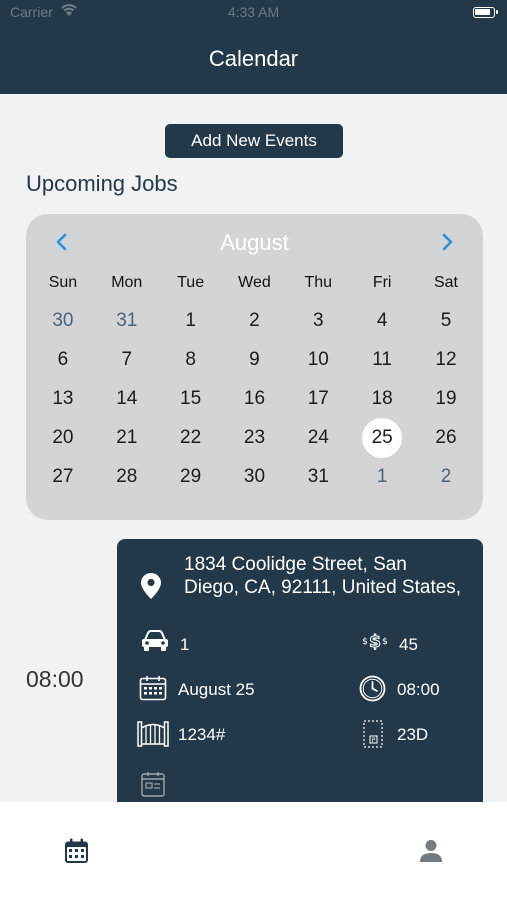  I want to click on calendar-day: 3, so click(318, 320).